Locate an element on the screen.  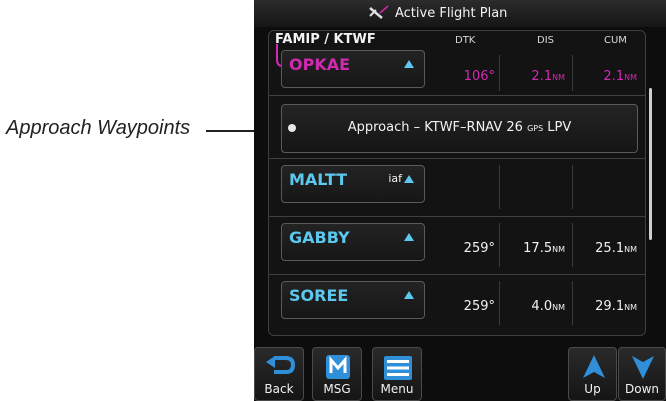
back-label: Back is located at coordinates (279, 389).